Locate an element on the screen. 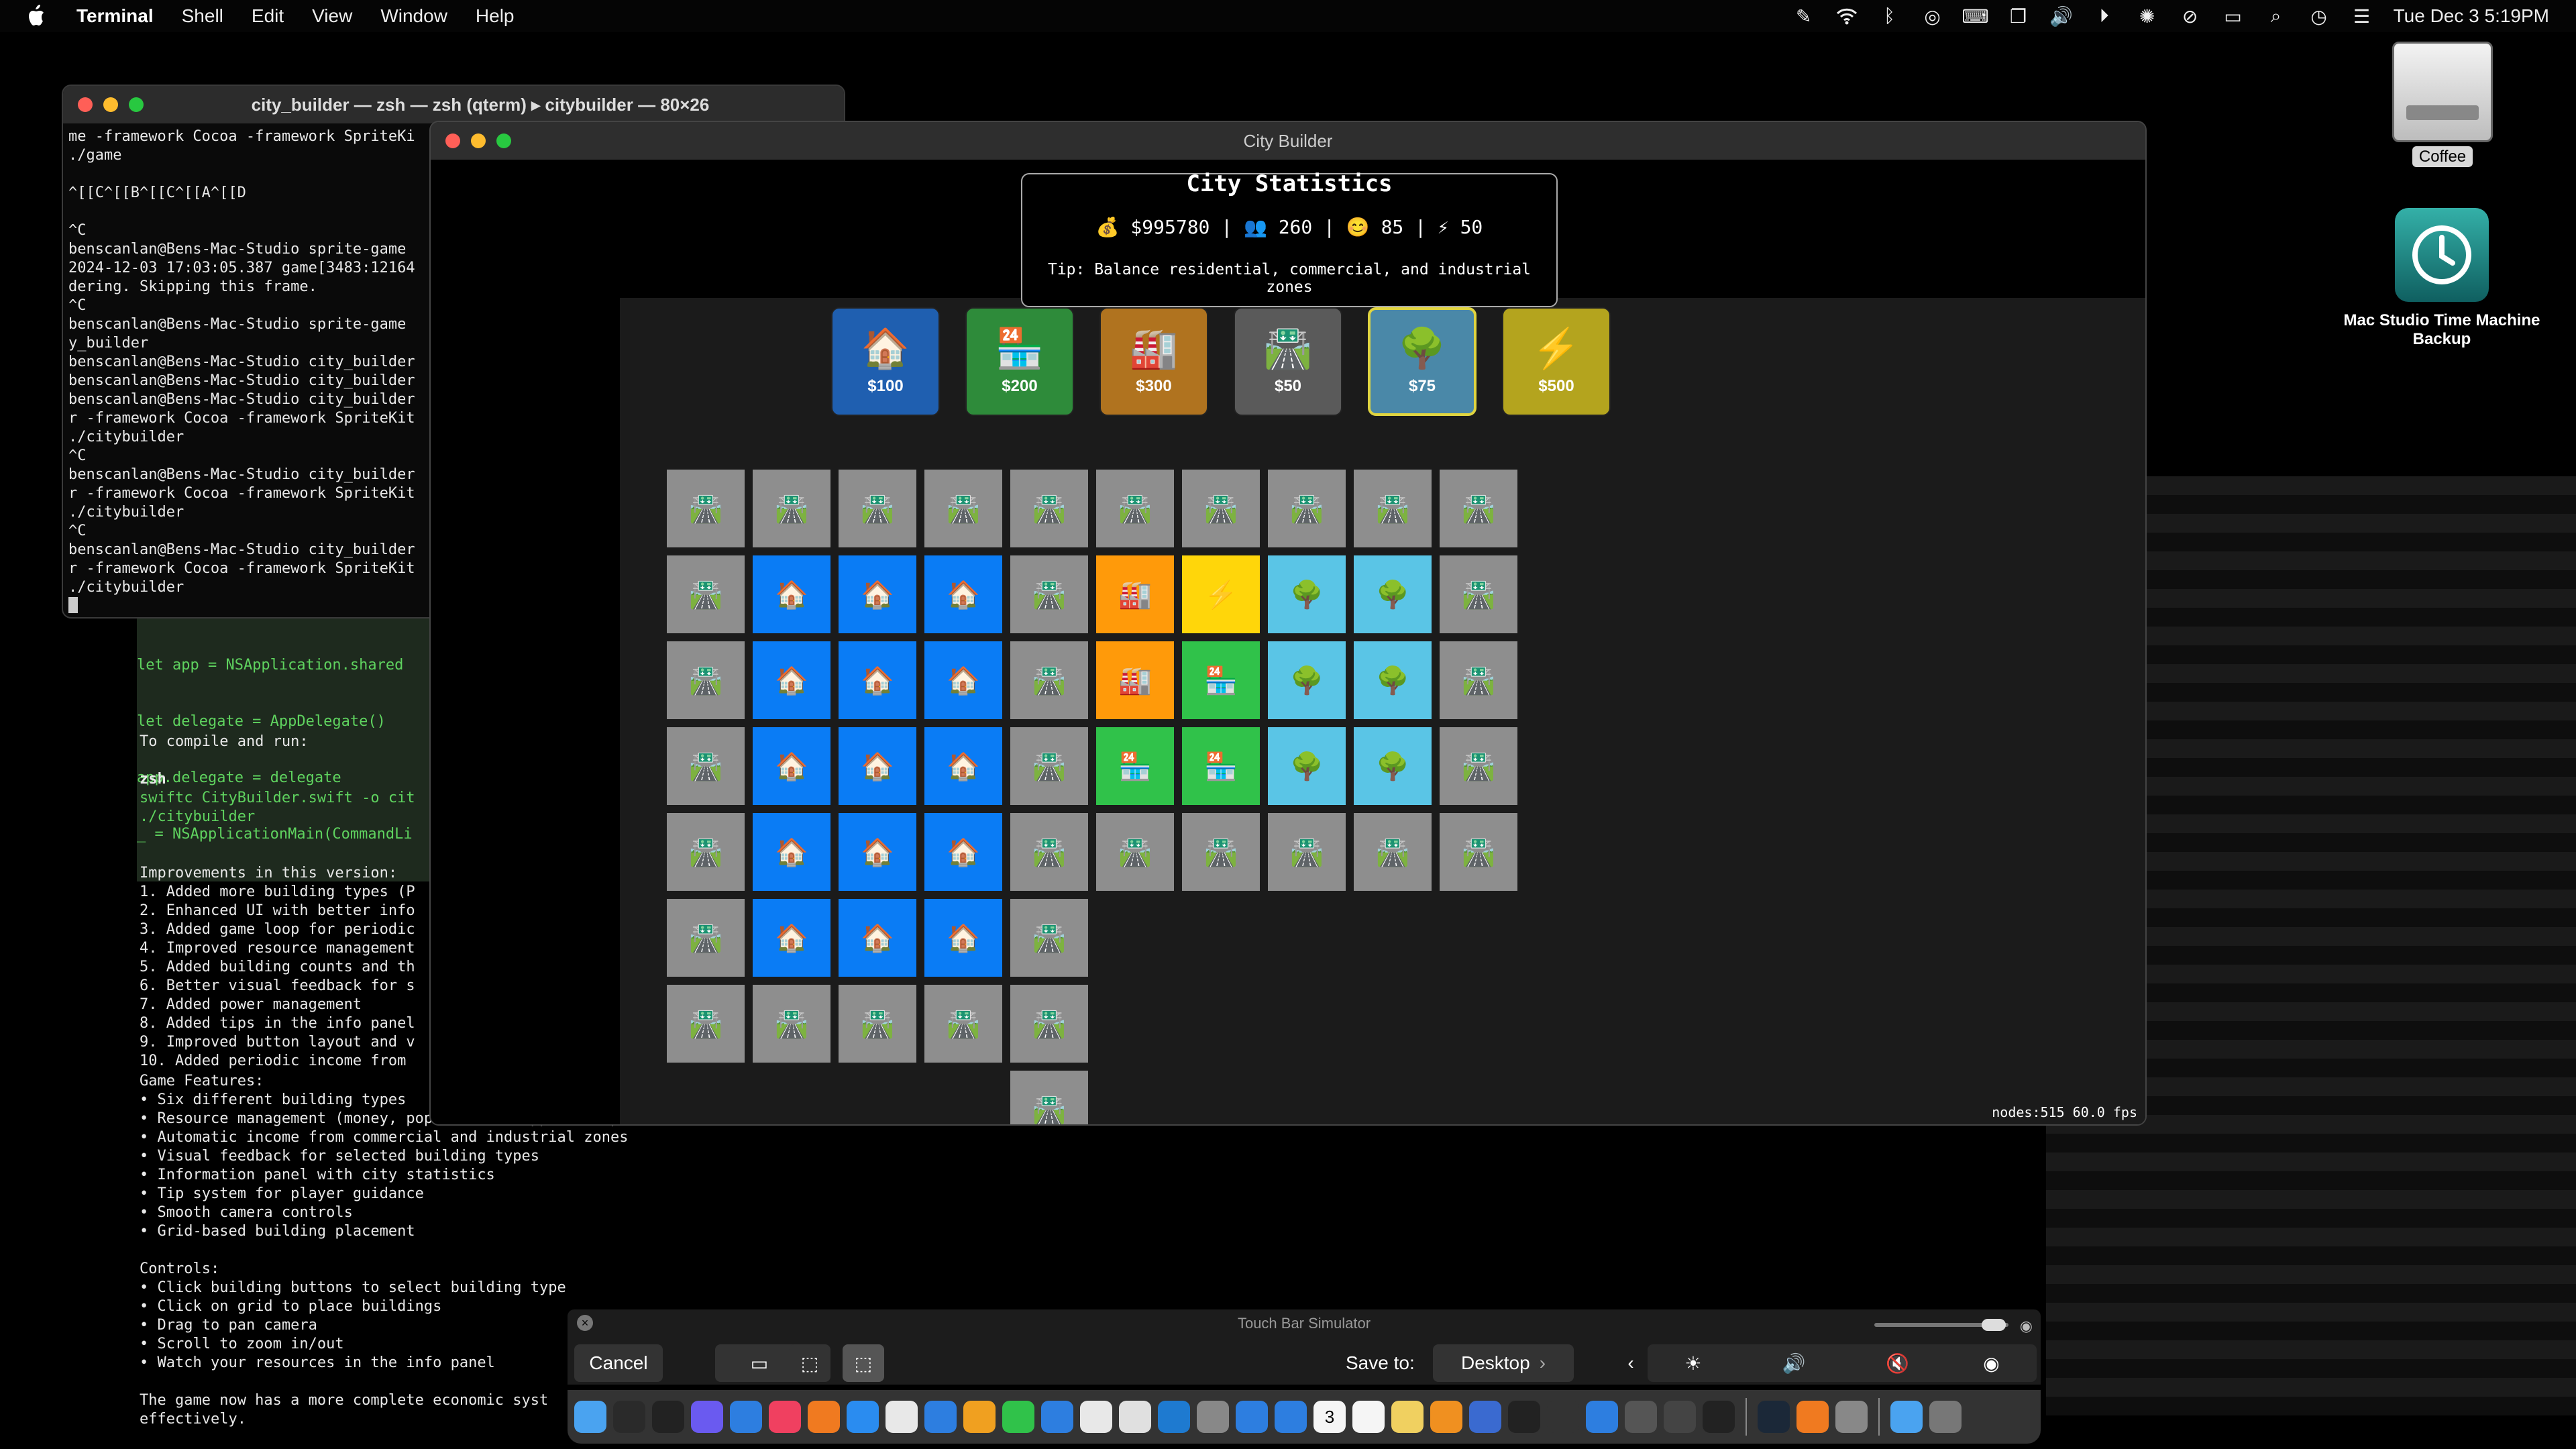  reminders-icon is located at coordinates (1368, 1417).